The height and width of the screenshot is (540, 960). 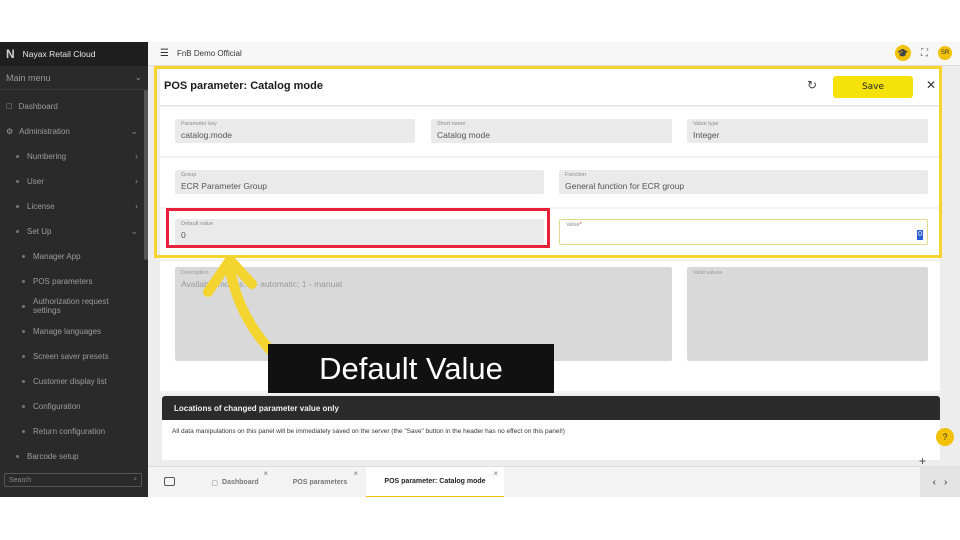 What do you see at coordinates (209, 53) in the screenshot?
I see `workspace-title: FnB Demo Official` at bounding box center [209, 53].